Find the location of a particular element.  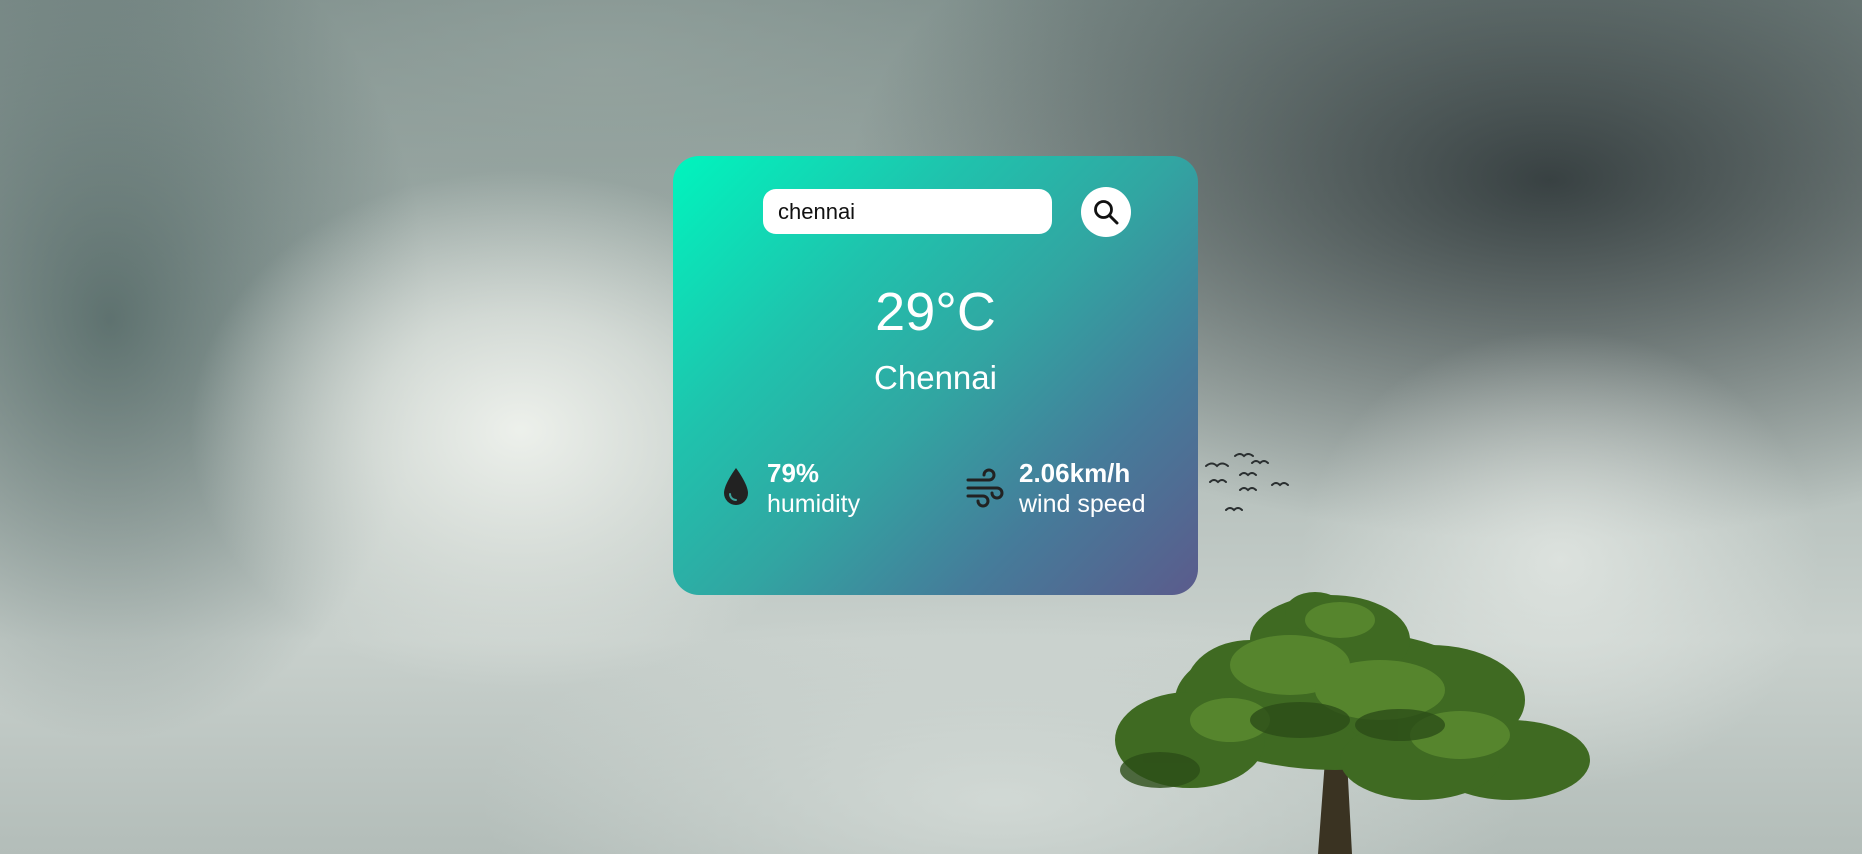

city-name: Chennai is located at coordinates (935, 377).